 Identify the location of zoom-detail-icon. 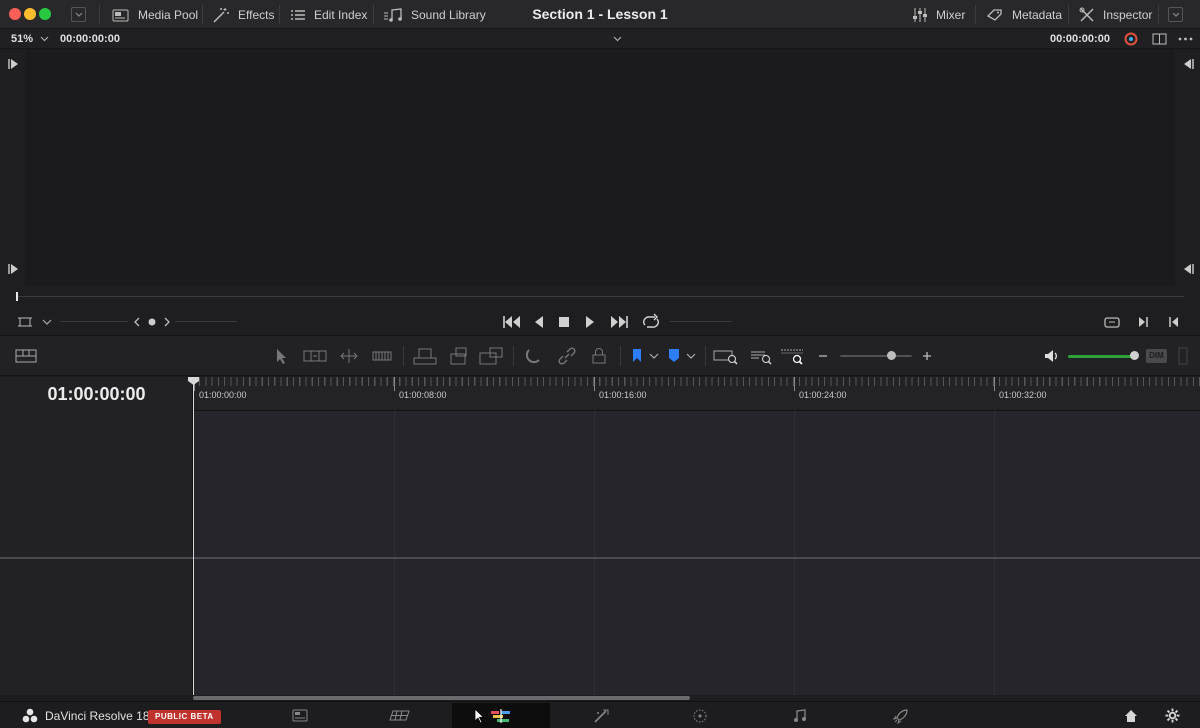
(762, 356).